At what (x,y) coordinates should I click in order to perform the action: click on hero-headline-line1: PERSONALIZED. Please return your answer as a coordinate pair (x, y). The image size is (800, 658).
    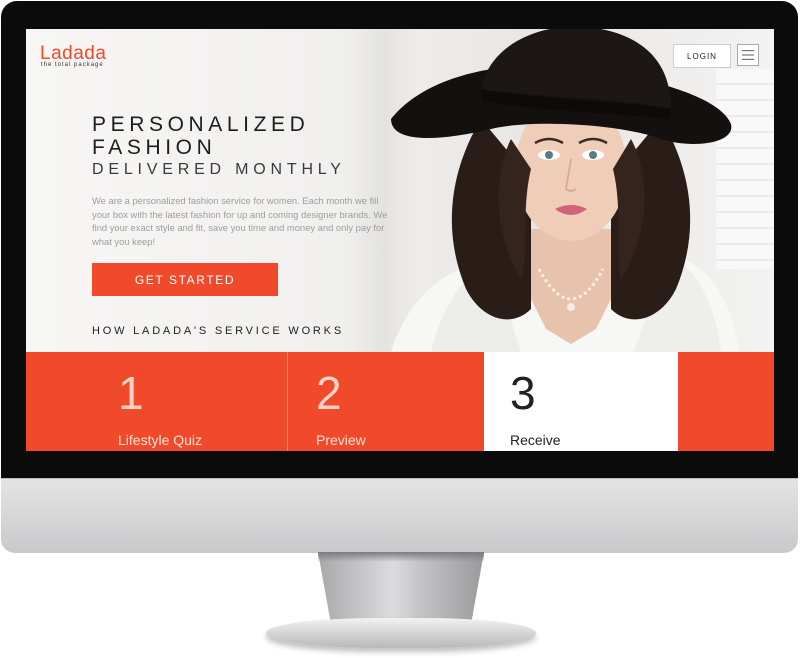
    Looking at the image, I should click on (201, 124).